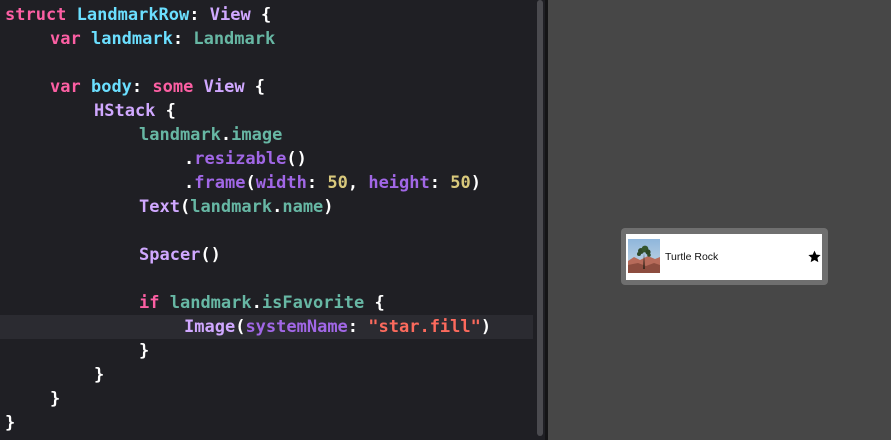 This screenshot has width=891, height=440. I want to click on code-line-4: var body: some View {, so click(266, 87).